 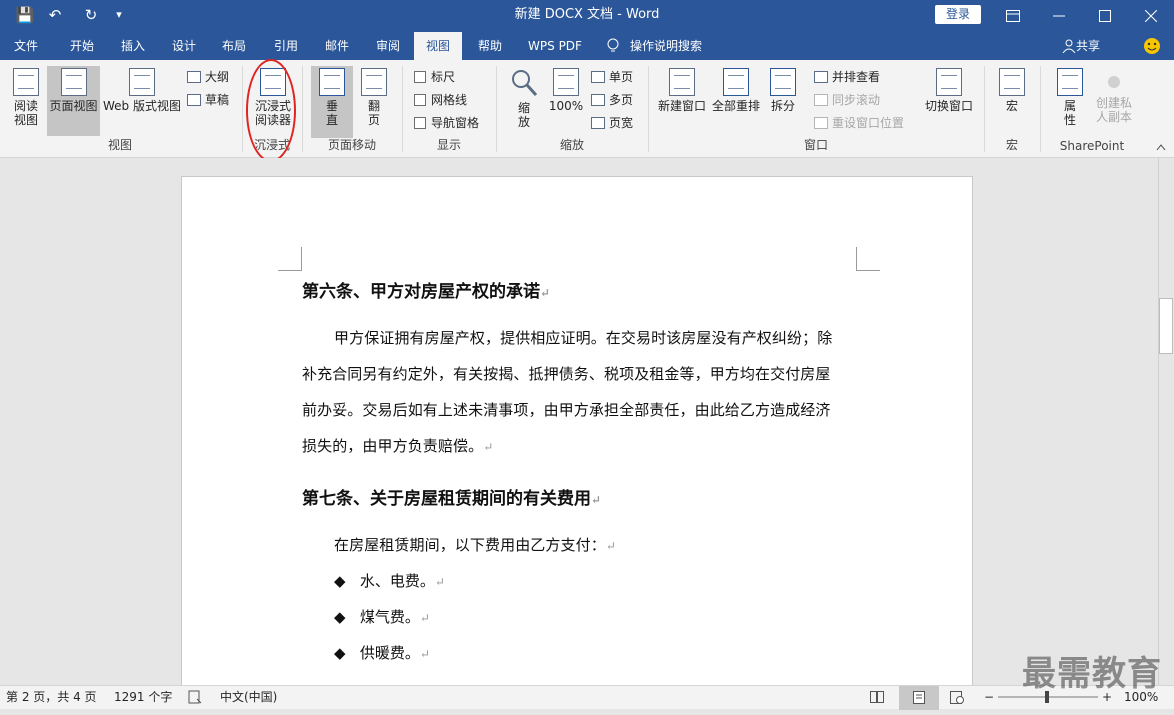 I want to click on vertical-scrollbar, so click(x=1166, y=421).